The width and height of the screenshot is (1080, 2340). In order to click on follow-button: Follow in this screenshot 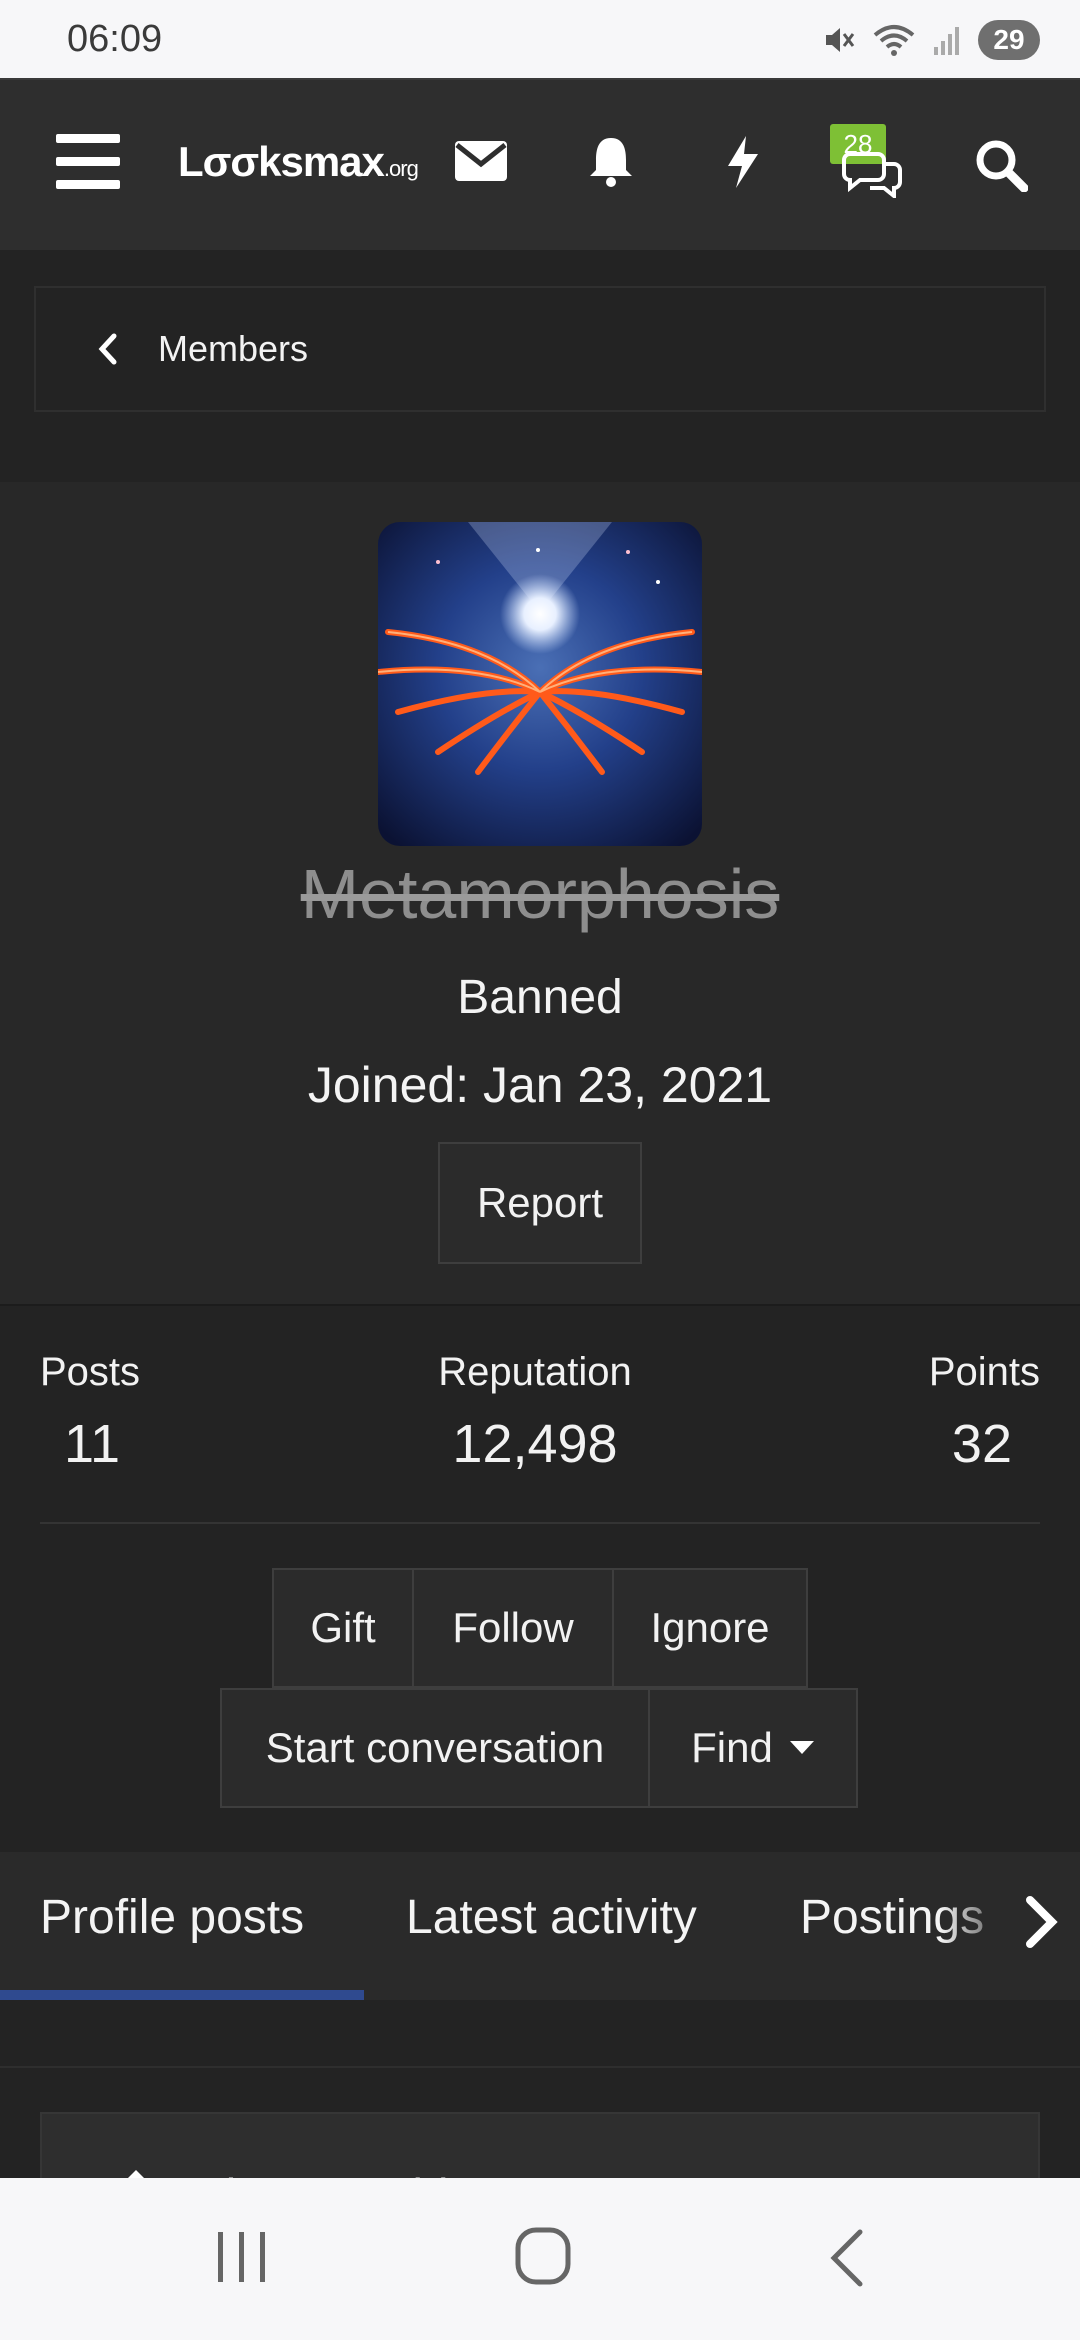, I will do `click(513, 1628)`.